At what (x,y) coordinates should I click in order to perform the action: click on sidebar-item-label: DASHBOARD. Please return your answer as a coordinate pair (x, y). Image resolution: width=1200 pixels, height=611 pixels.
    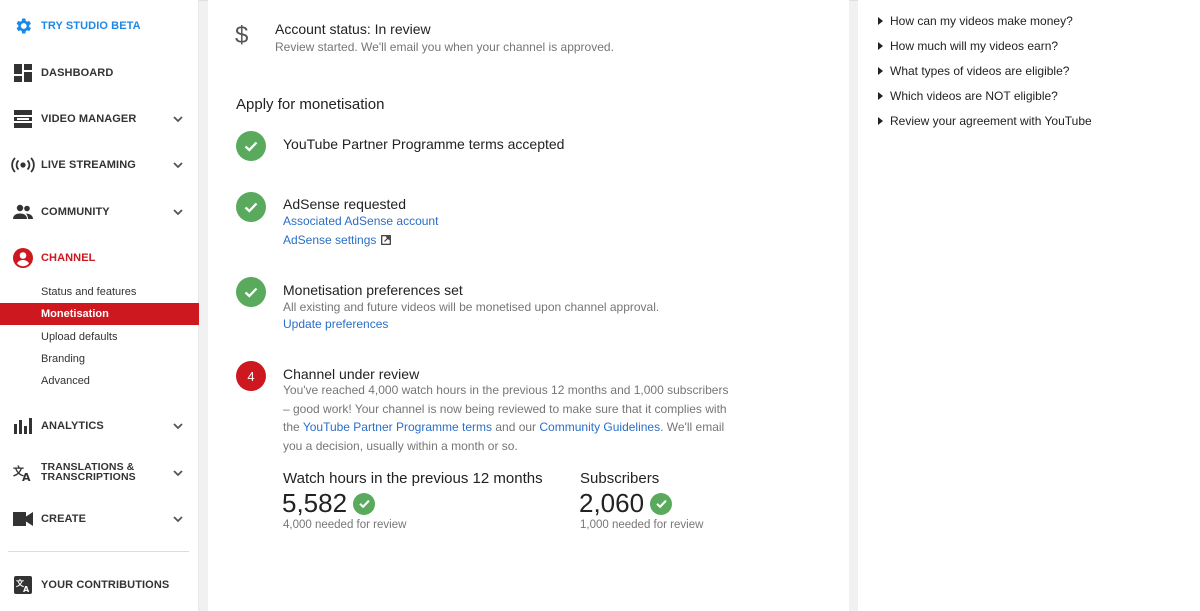
    Looking at the image, I should click on (77, 72).